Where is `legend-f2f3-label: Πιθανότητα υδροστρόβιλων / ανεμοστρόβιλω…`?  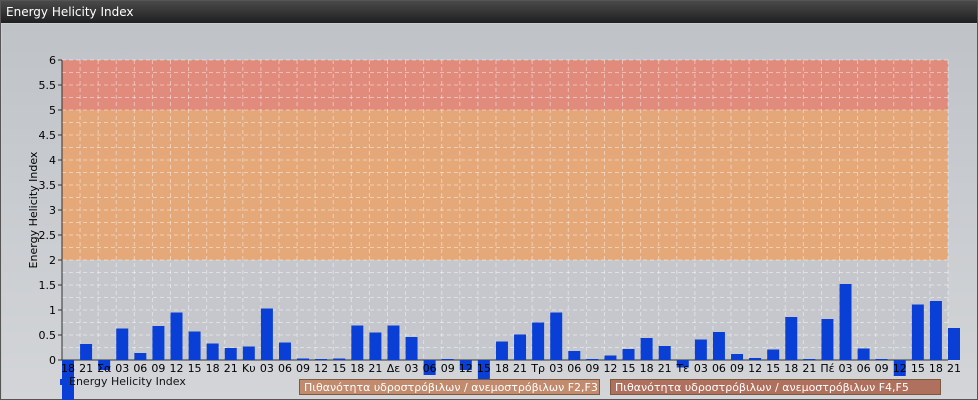 legend-f2f3-label: Πιθανότητα υδροστρόβιλων / ανεμοστρόβιλω… is located at coordinates (451, 387).